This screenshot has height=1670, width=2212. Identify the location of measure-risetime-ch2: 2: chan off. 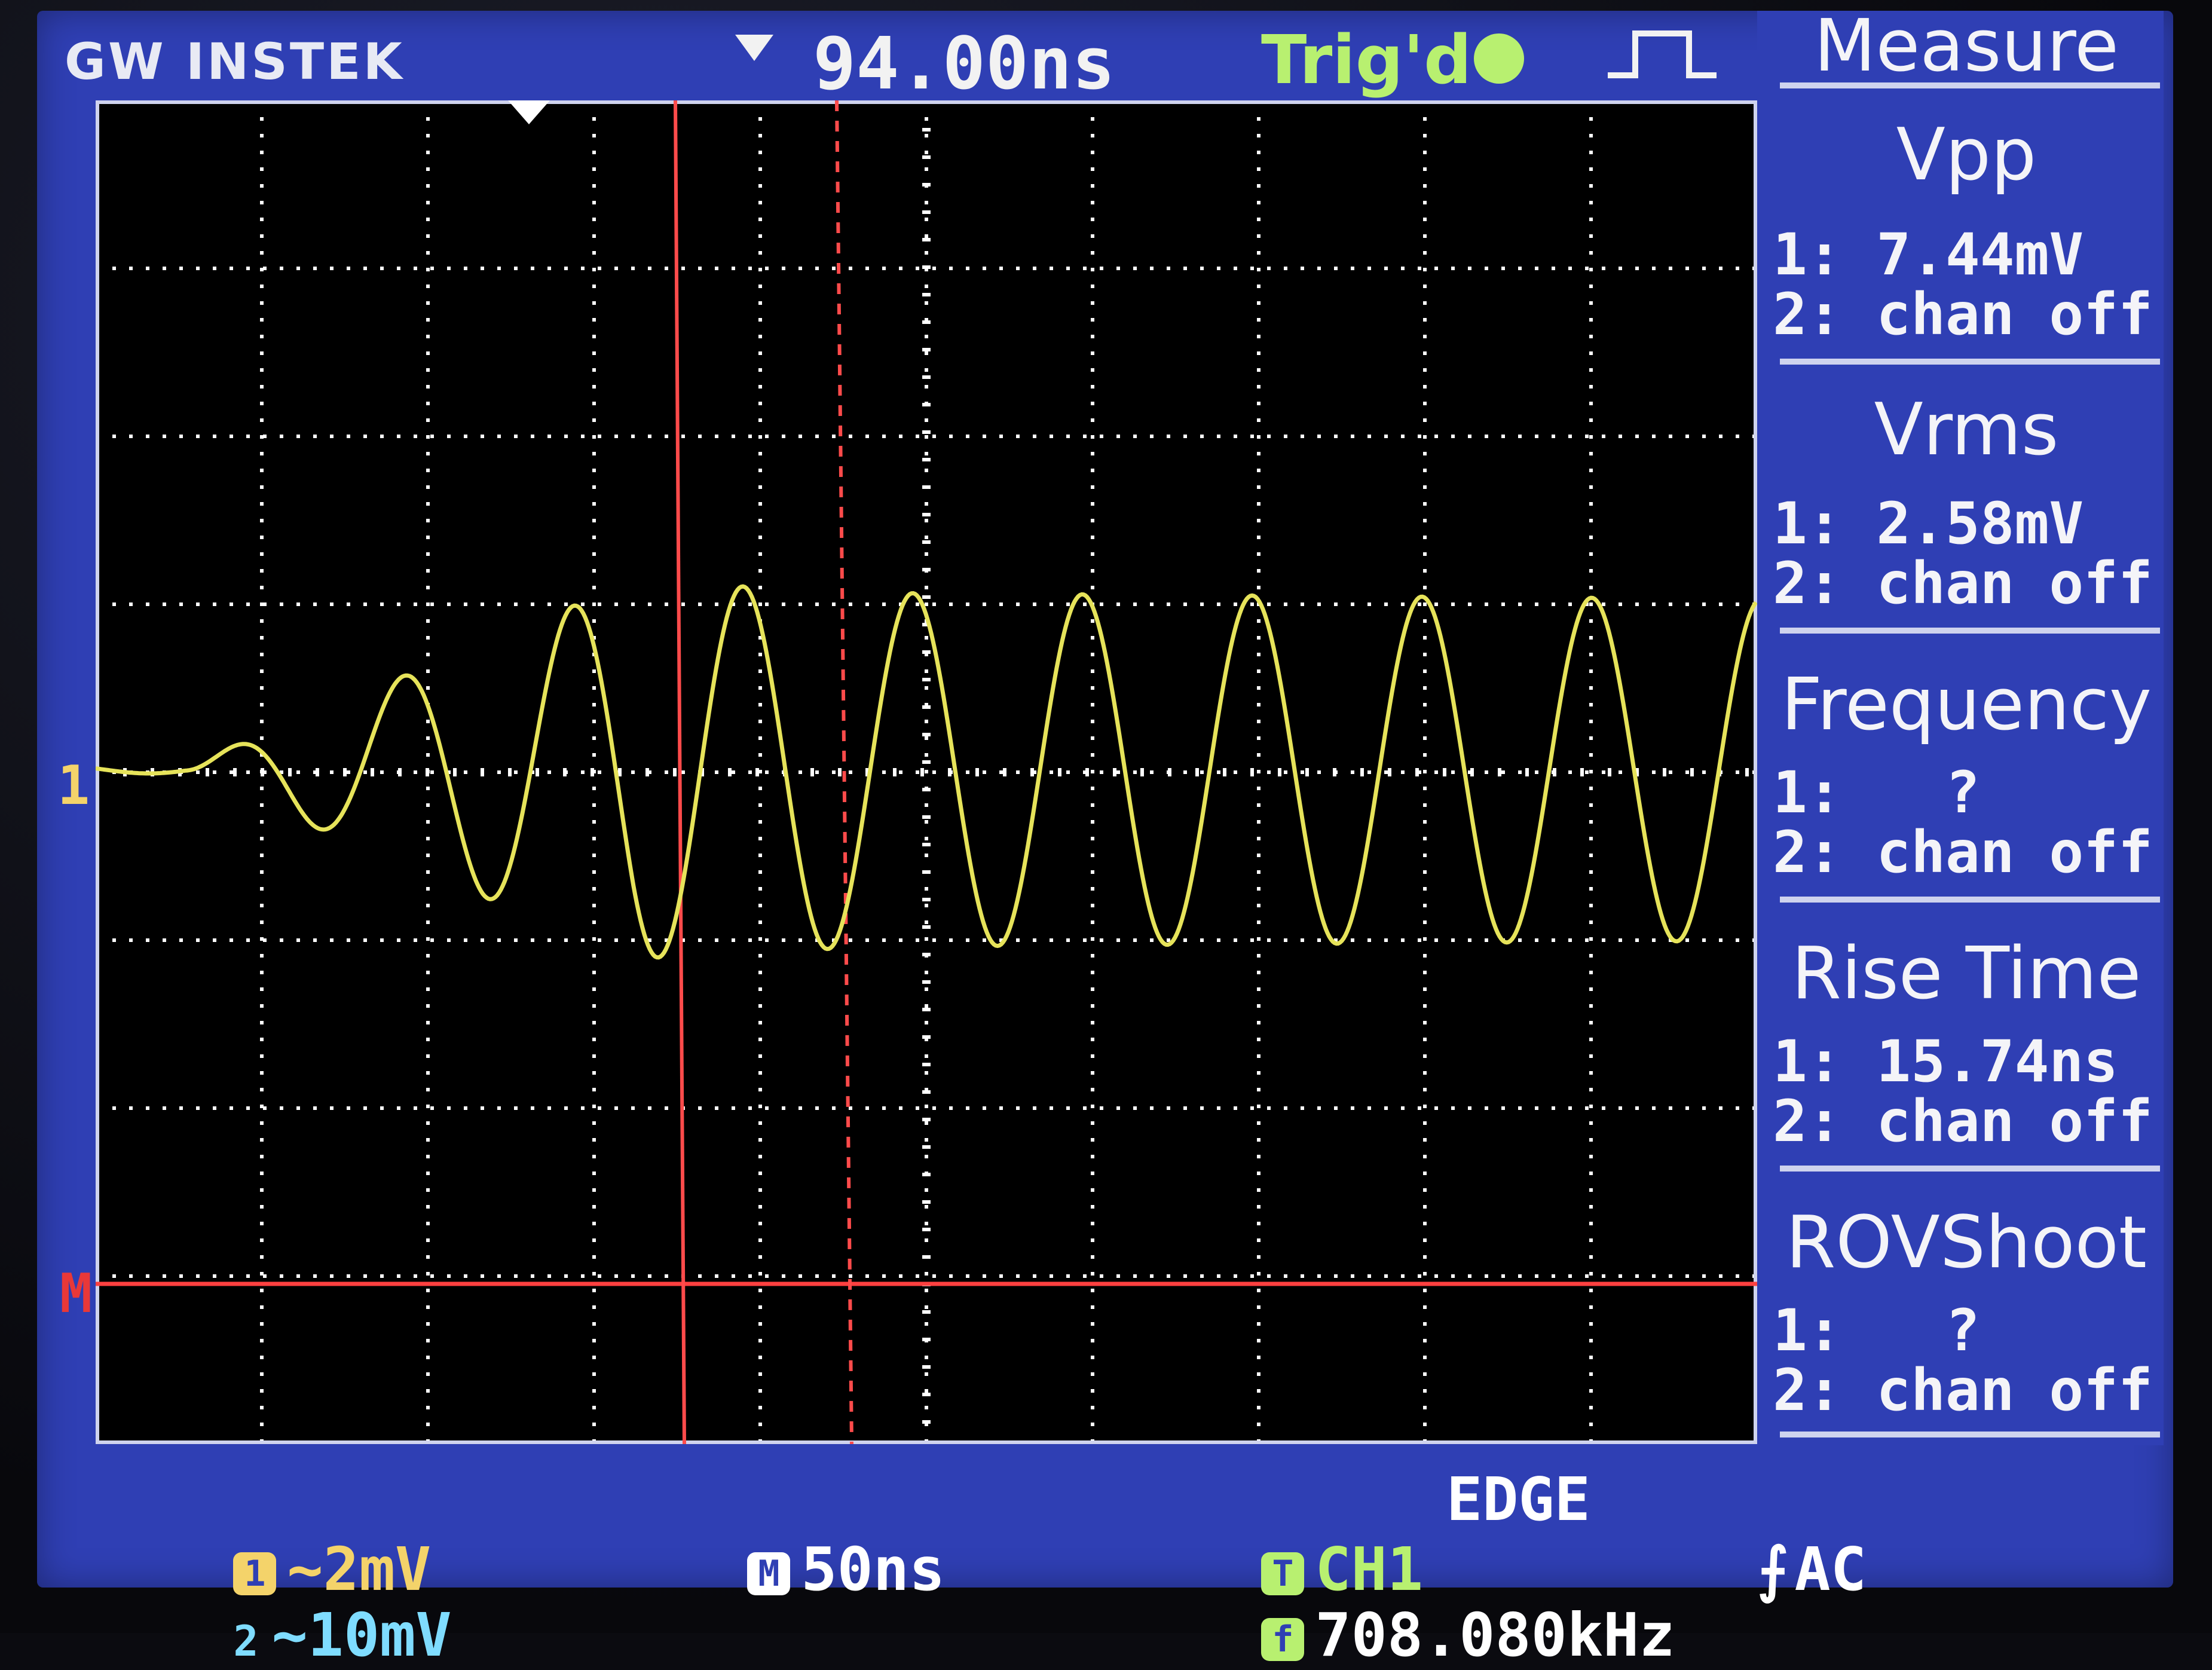
(1963, 1121).